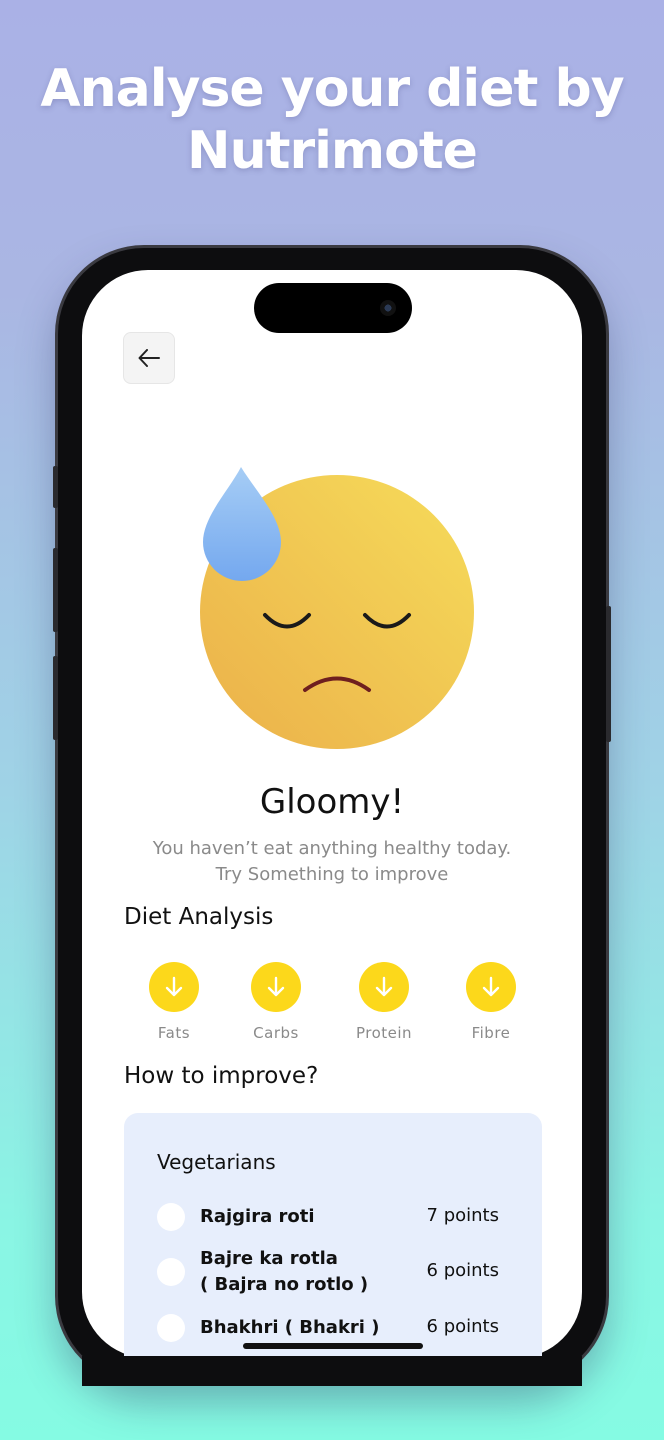  What do you see at coordinates (462, 1215) in the screenshot?
I see `food-points: 7 points` at bounding box center [462, 1215].